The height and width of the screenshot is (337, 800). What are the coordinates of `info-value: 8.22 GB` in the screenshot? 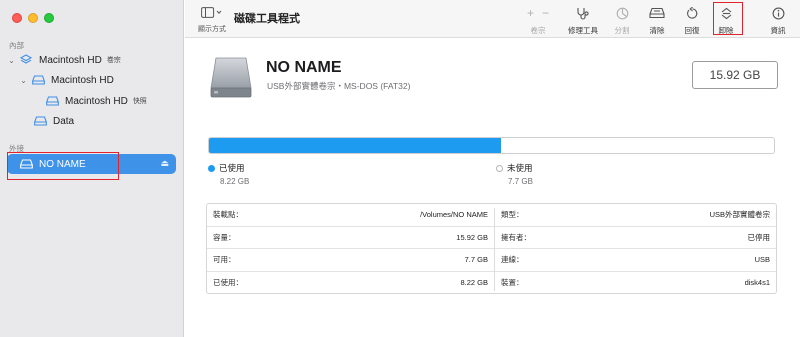 It's located at (474, 283).